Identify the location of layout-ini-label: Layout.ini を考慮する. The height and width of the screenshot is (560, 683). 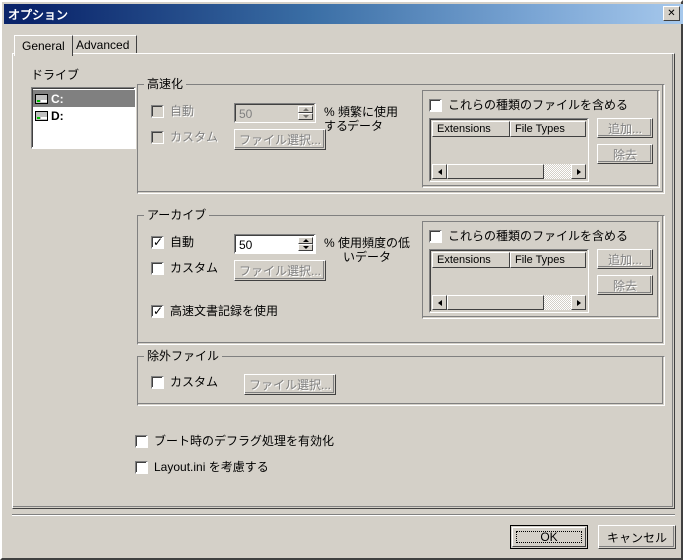
(211, 467).